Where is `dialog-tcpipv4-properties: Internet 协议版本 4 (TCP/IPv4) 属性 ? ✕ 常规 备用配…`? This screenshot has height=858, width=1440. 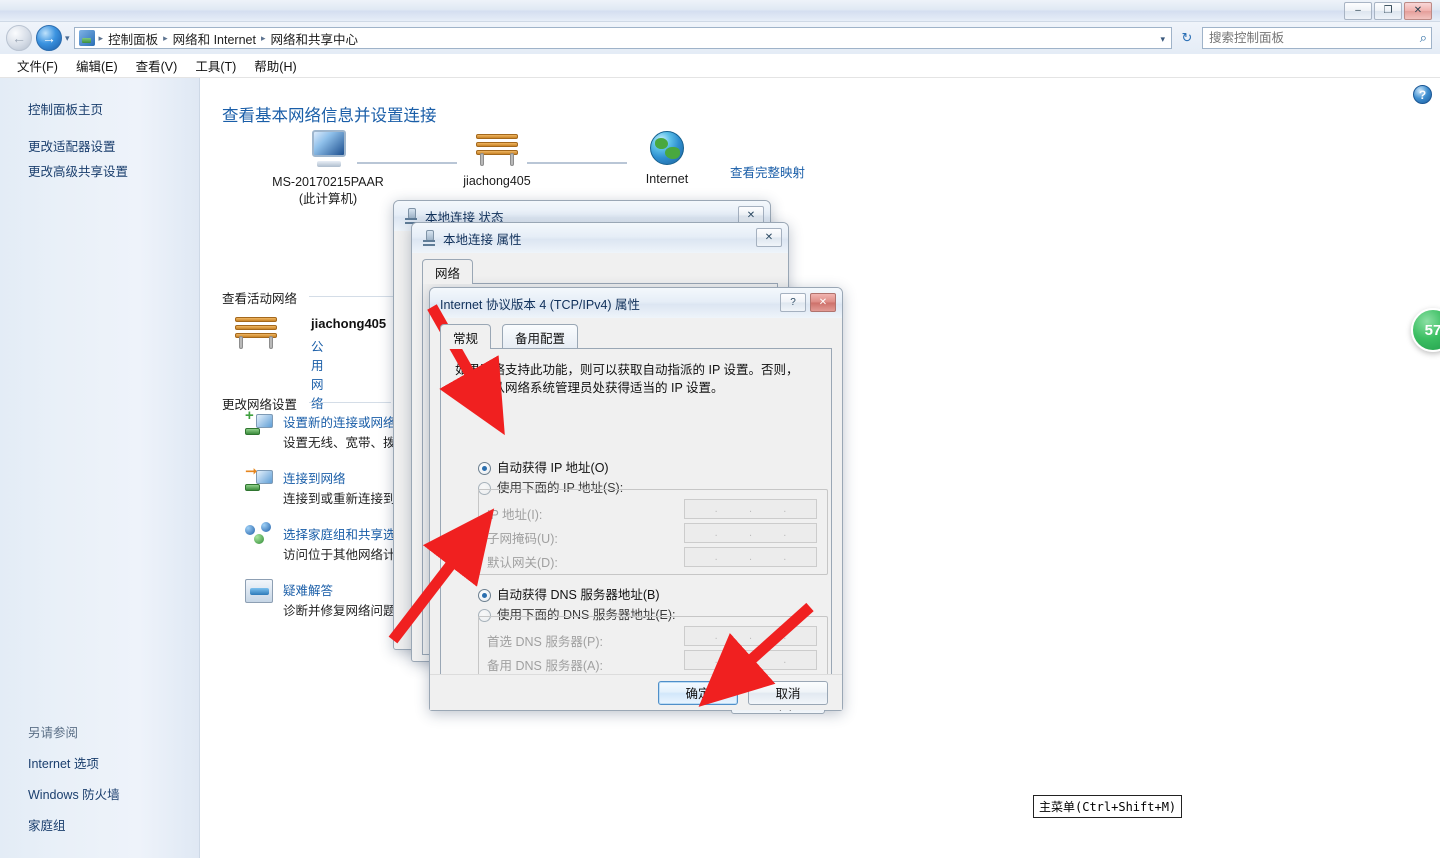
dialog-tcpipv4-properties: Internet 协议版本 4 (TCP/IPv4) 属性 ? ✕ 常规 备用配… is located at coordinates (636, 500).